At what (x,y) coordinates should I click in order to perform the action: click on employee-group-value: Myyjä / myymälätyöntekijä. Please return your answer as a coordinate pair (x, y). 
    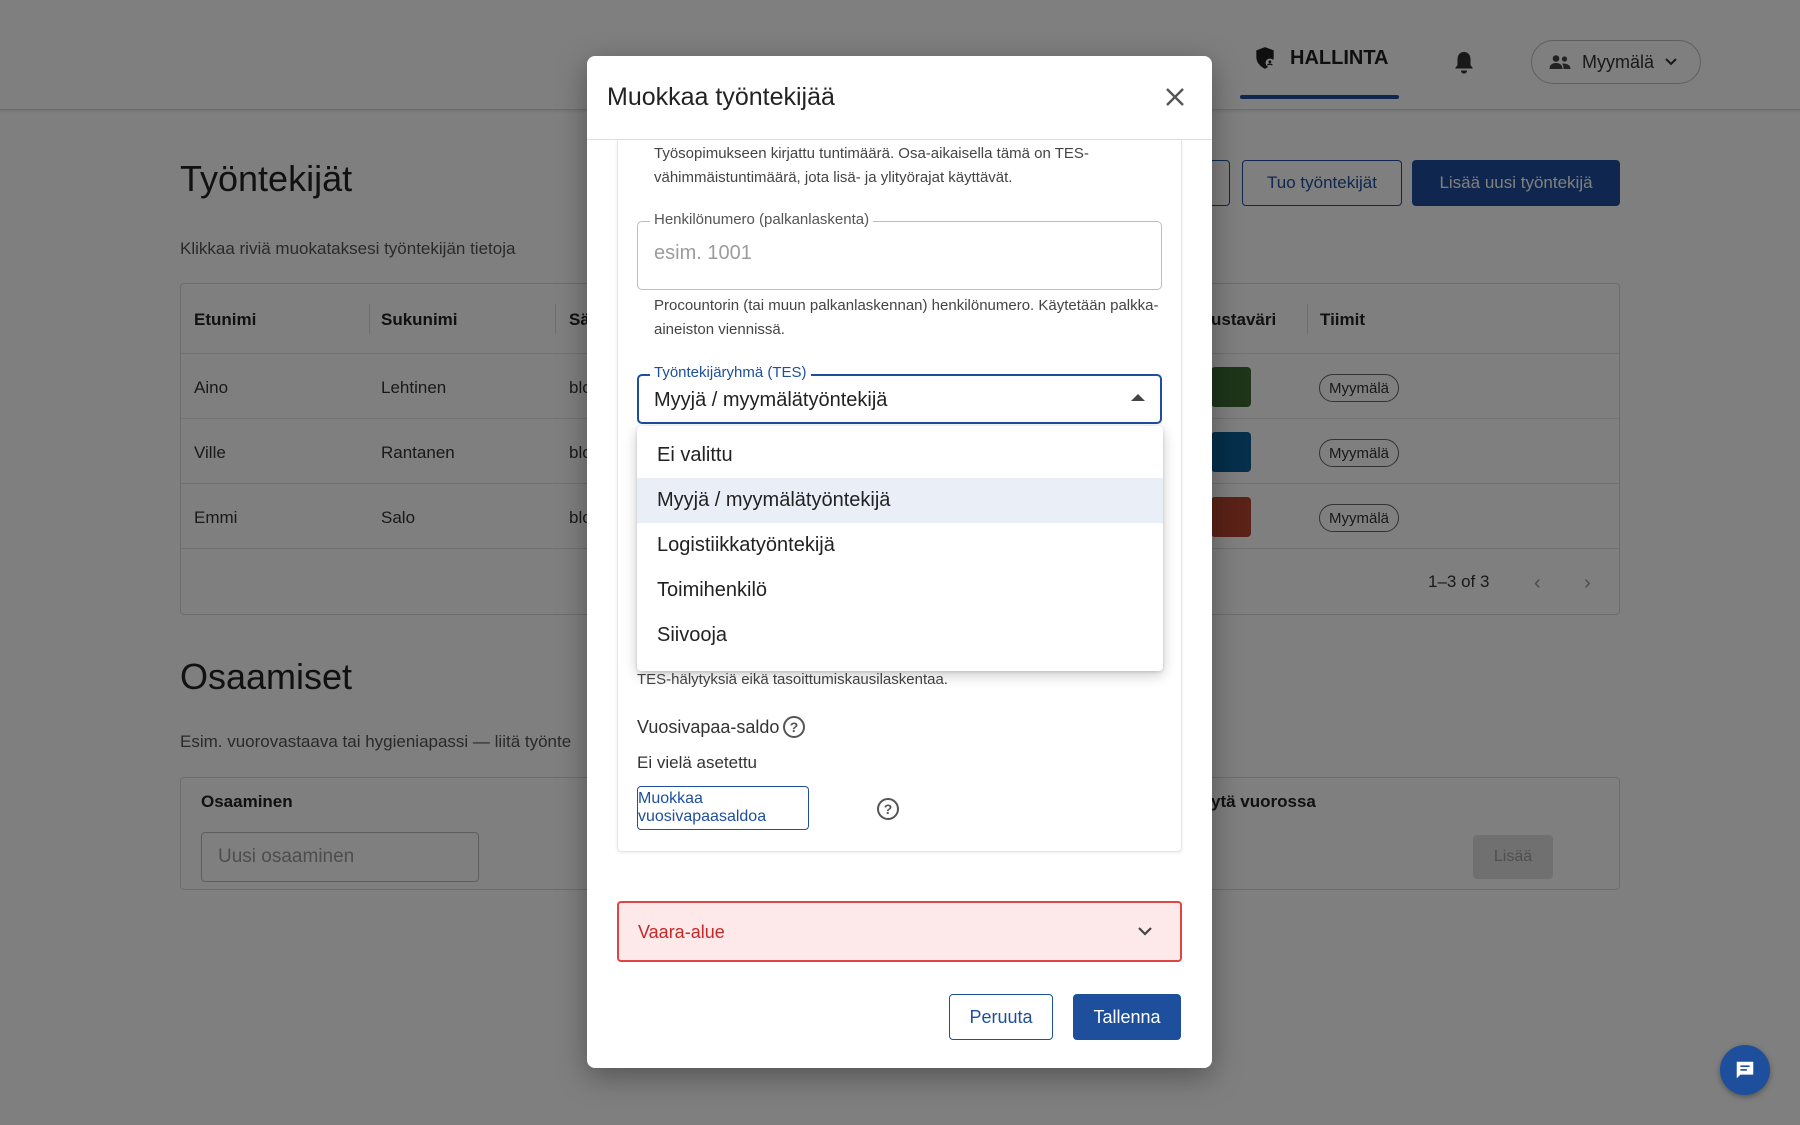
    Looking at the image, I should click on (771, 400).